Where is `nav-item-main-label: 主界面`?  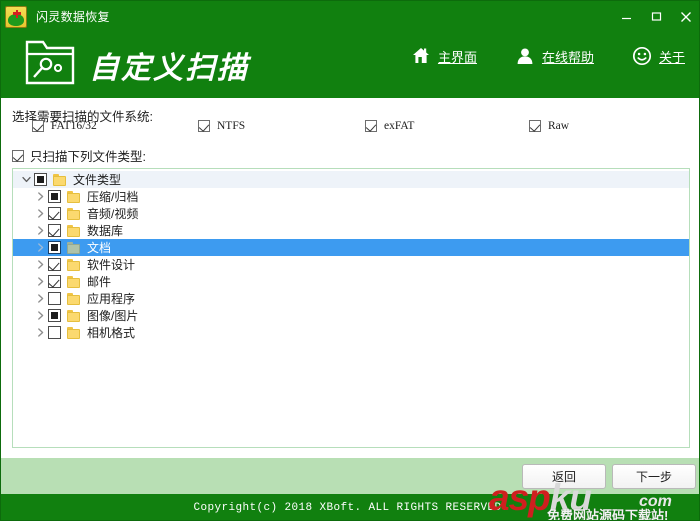
nav-item-main-label: 主界面 is located at coordinates (457, 57).